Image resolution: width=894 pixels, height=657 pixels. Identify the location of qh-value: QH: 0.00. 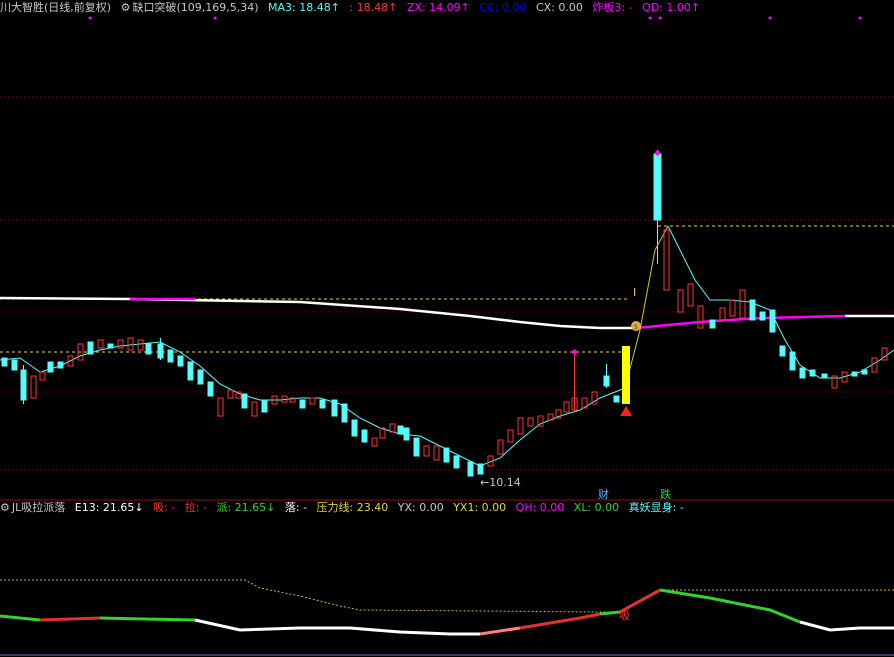
(540, 507).